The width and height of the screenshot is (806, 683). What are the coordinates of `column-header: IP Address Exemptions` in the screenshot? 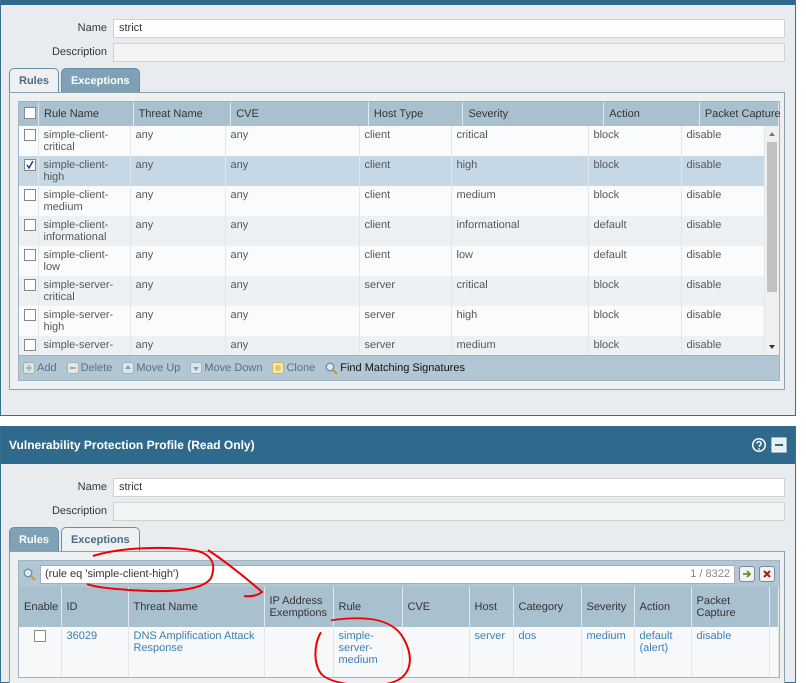 It's located at (298, 607).